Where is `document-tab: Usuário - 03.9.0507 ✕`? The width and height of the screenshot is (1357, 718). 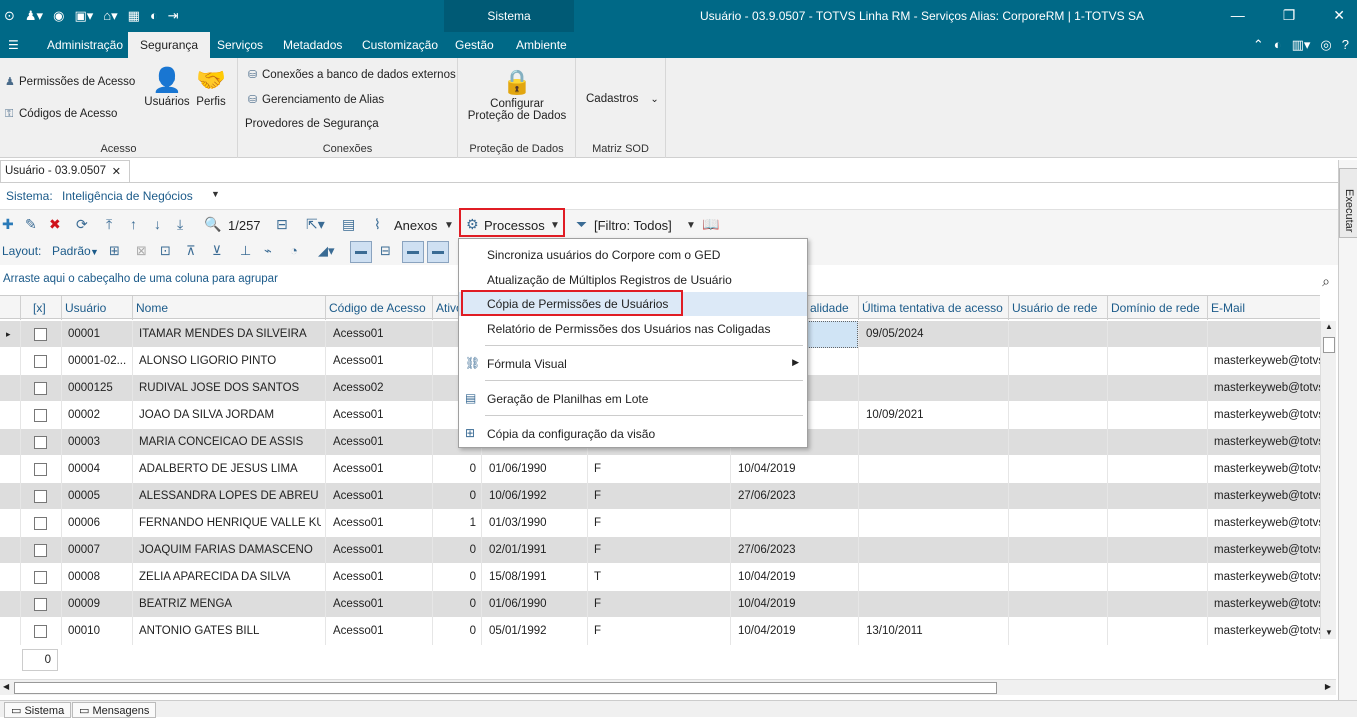
document-tab: Usuário - 03.9.0507 ✕ is located at coordinates (65, 171).